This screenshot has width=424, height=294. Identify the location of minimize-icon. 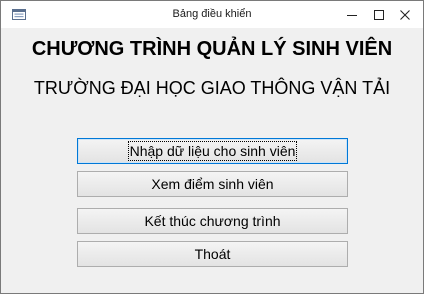
(352, 15).